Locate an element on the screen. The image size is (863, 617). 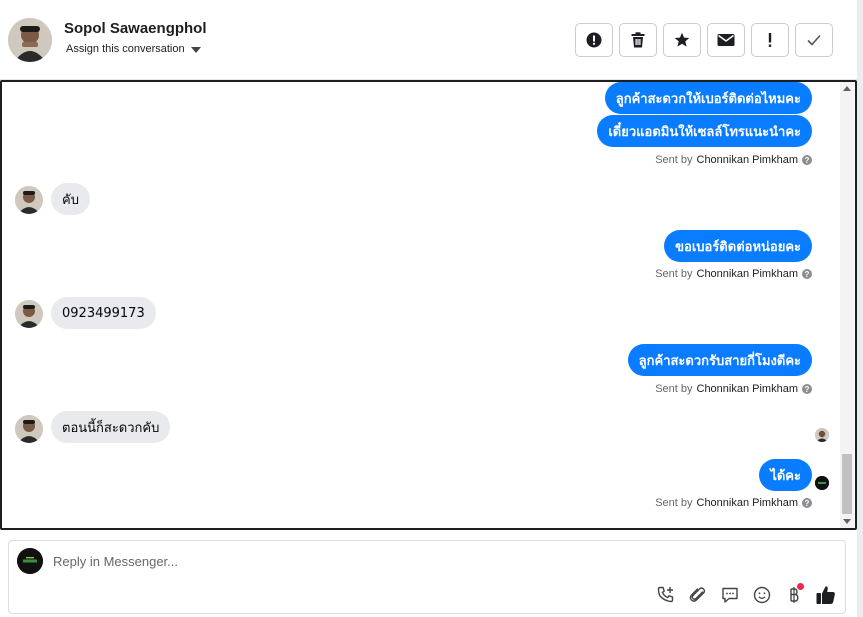
vertical-scrollbar is located at coordinates (847, 305).